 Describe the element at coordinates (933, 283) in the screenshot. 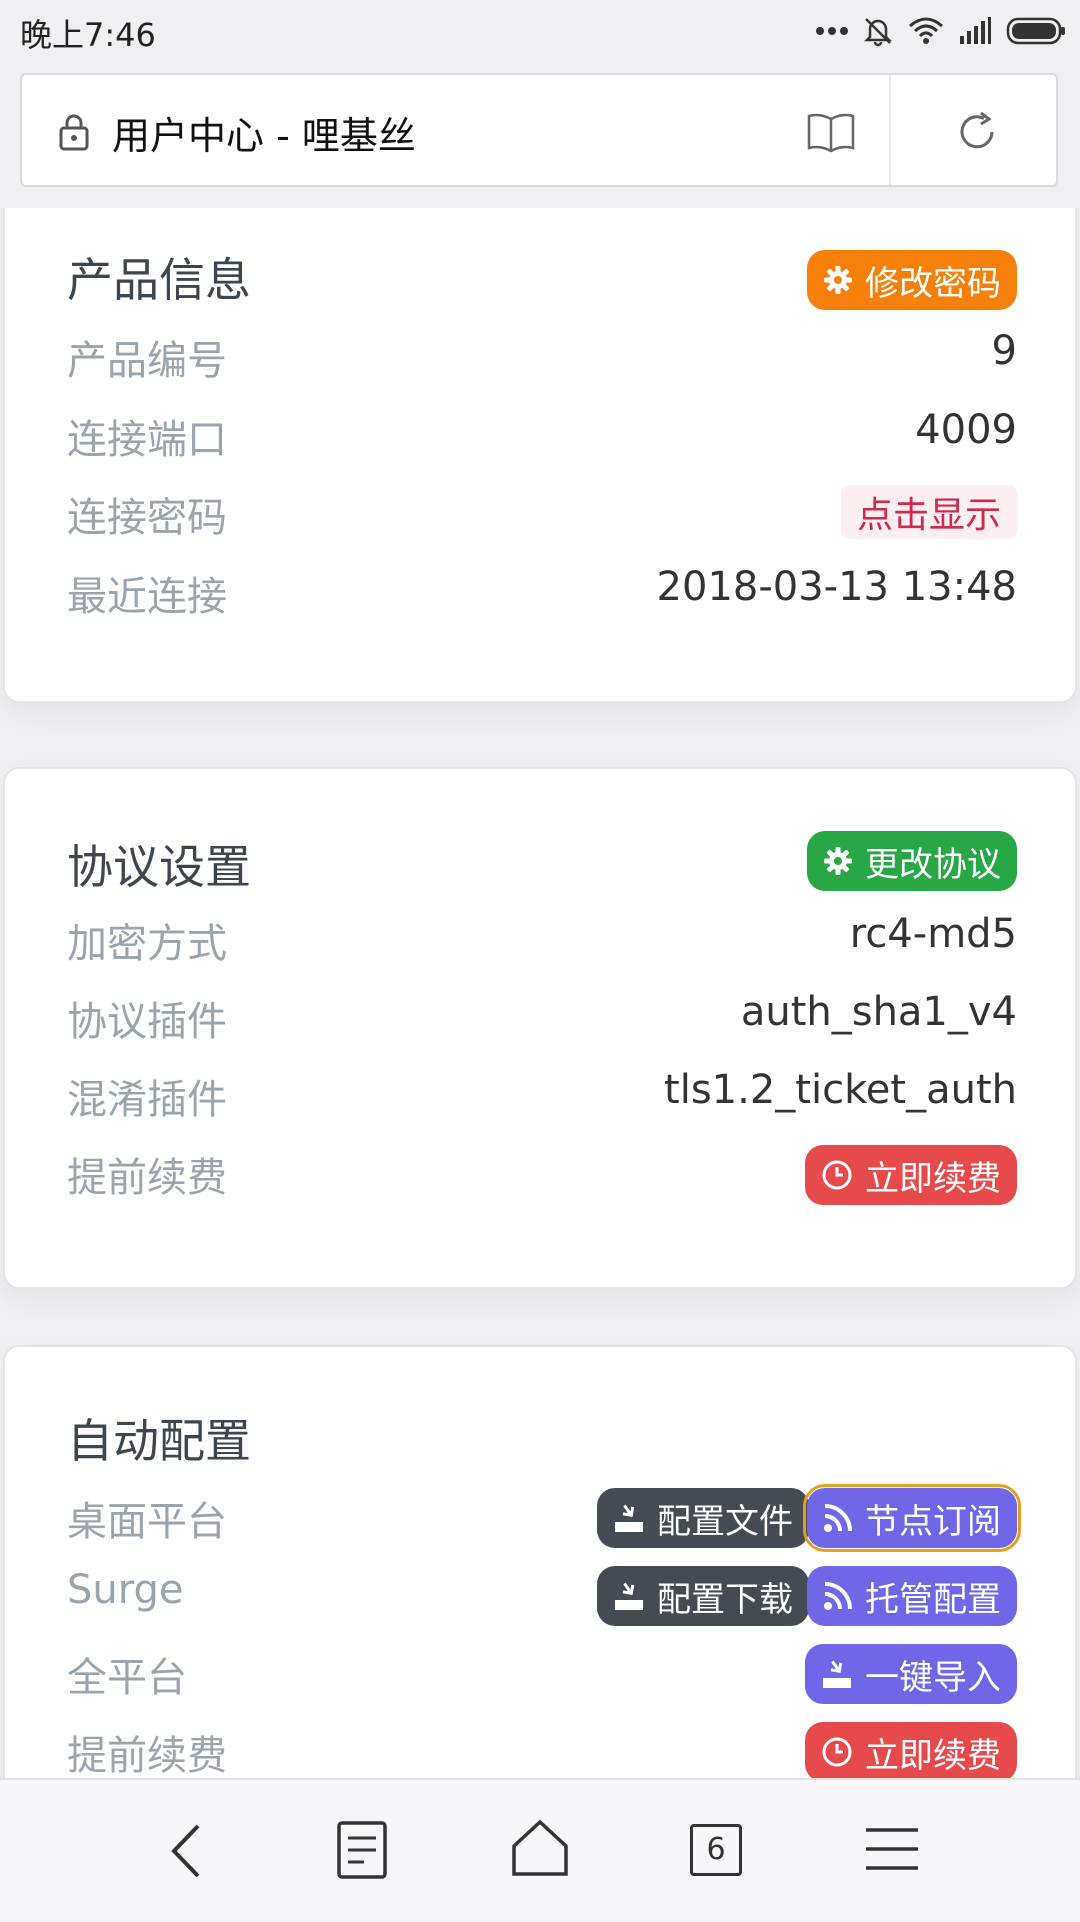

I see `change-password-label: 修改密码` at that location.